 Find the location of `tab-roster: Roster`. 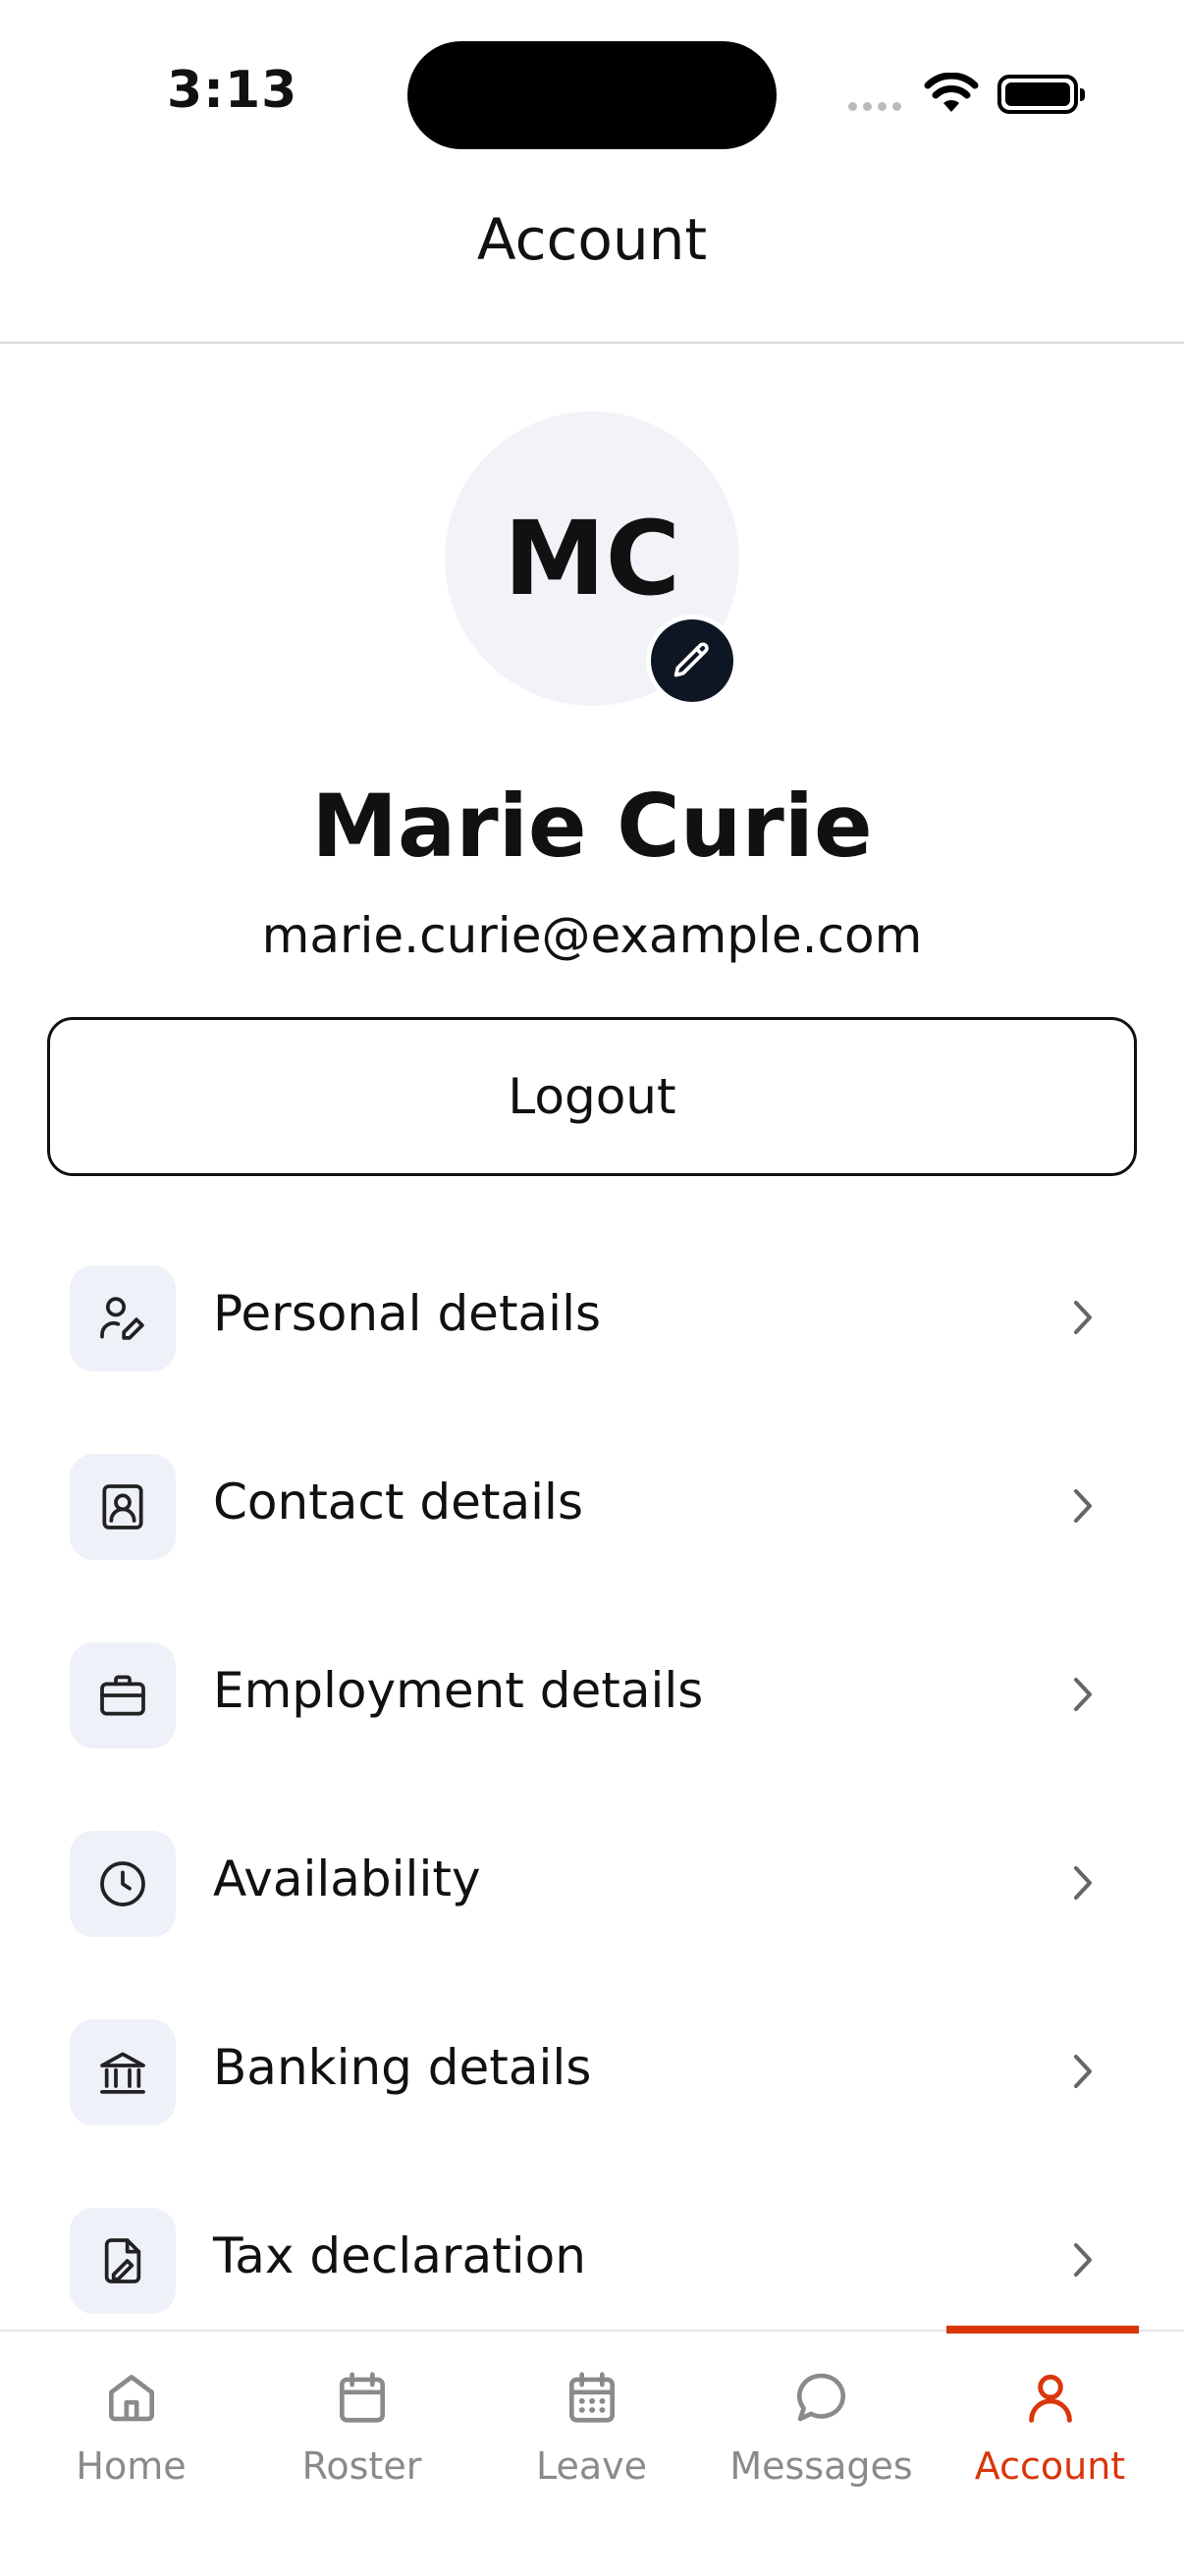

tab-roster: Roster is located at coordinates (361, 2454).